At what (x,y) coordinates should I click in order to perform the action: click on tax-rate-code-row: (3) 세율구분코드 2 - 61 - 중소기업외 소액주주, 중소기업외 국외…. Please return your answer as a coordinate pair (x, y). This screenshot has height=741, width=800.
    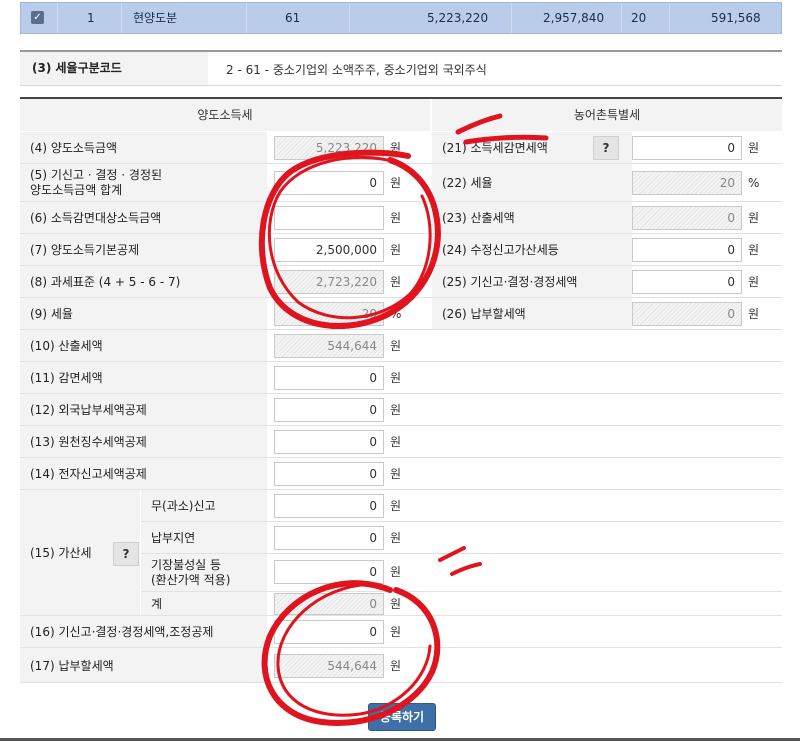
    Looking at the image, I should click on (401, 68).